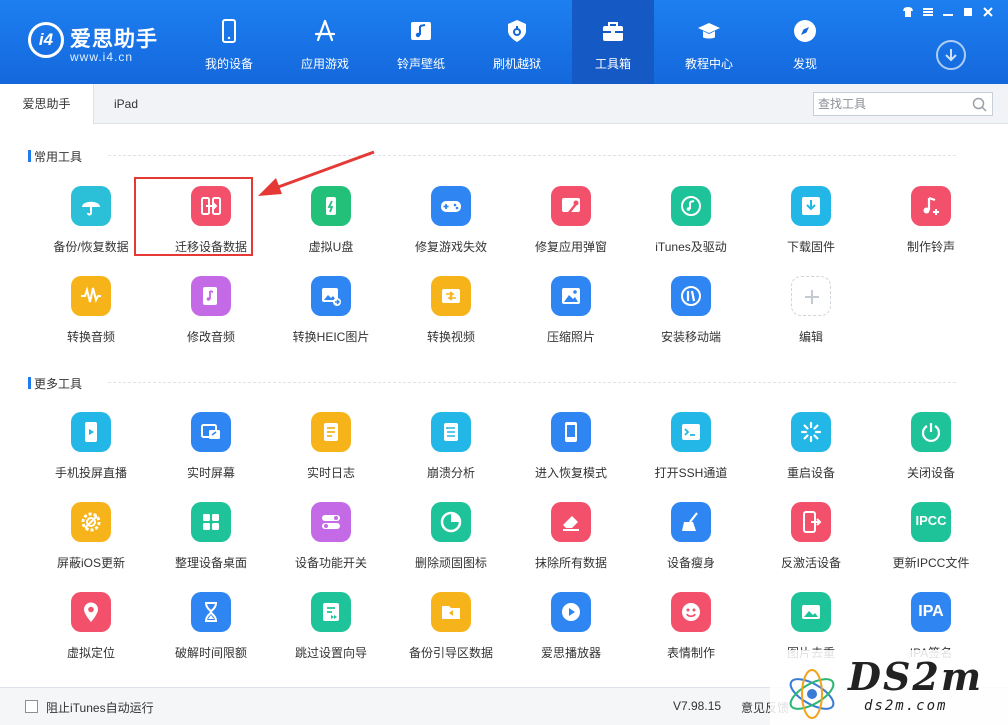  I want to click on tool-gamepad: 修复游戏失效, so click(451, 225).